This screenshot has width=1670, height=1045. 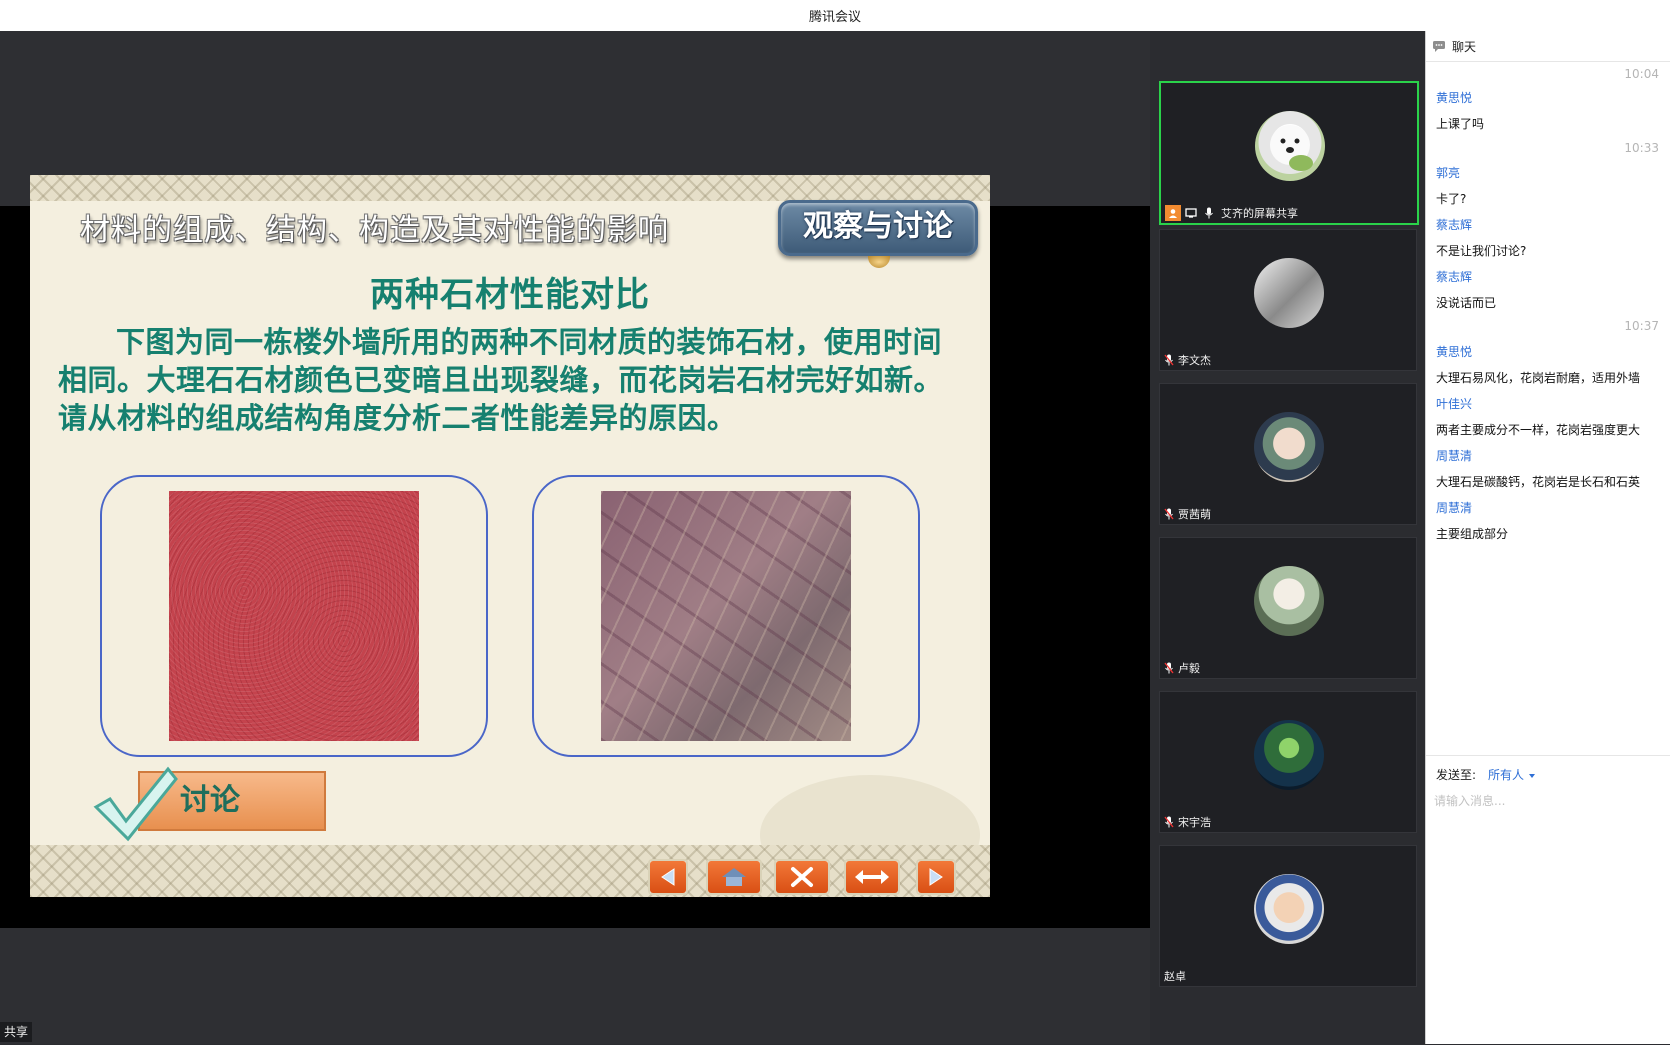 I want to click on participant-name: 宋宇浩, so click(x=1194, y=822).